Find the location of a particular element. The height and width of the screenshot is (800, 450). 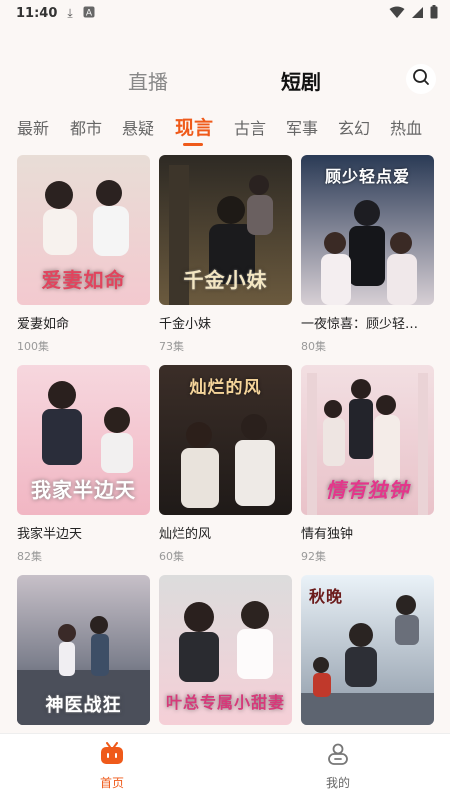

top-tabs: 直播 短剧 is located at coordinates (225, 80).